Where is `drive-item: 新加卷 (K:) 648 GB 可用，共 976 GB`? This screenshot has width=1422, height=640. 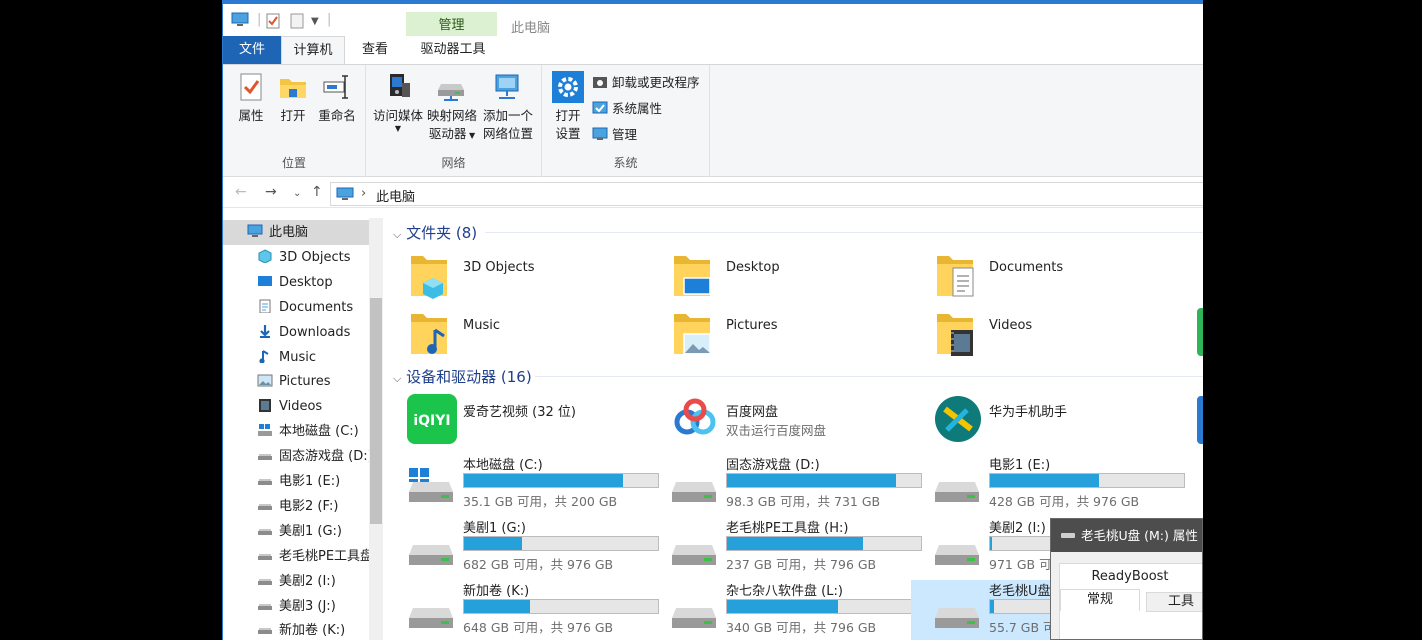
drive-item: 新加卷 (K:) 648 GB 可用，共 976 GB is located at coordinates (522, 610).